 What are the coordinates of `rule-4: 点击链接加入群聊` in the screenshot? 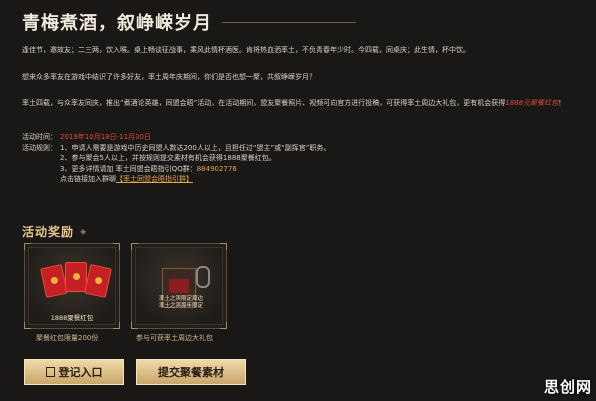 It's located at (88, 179).